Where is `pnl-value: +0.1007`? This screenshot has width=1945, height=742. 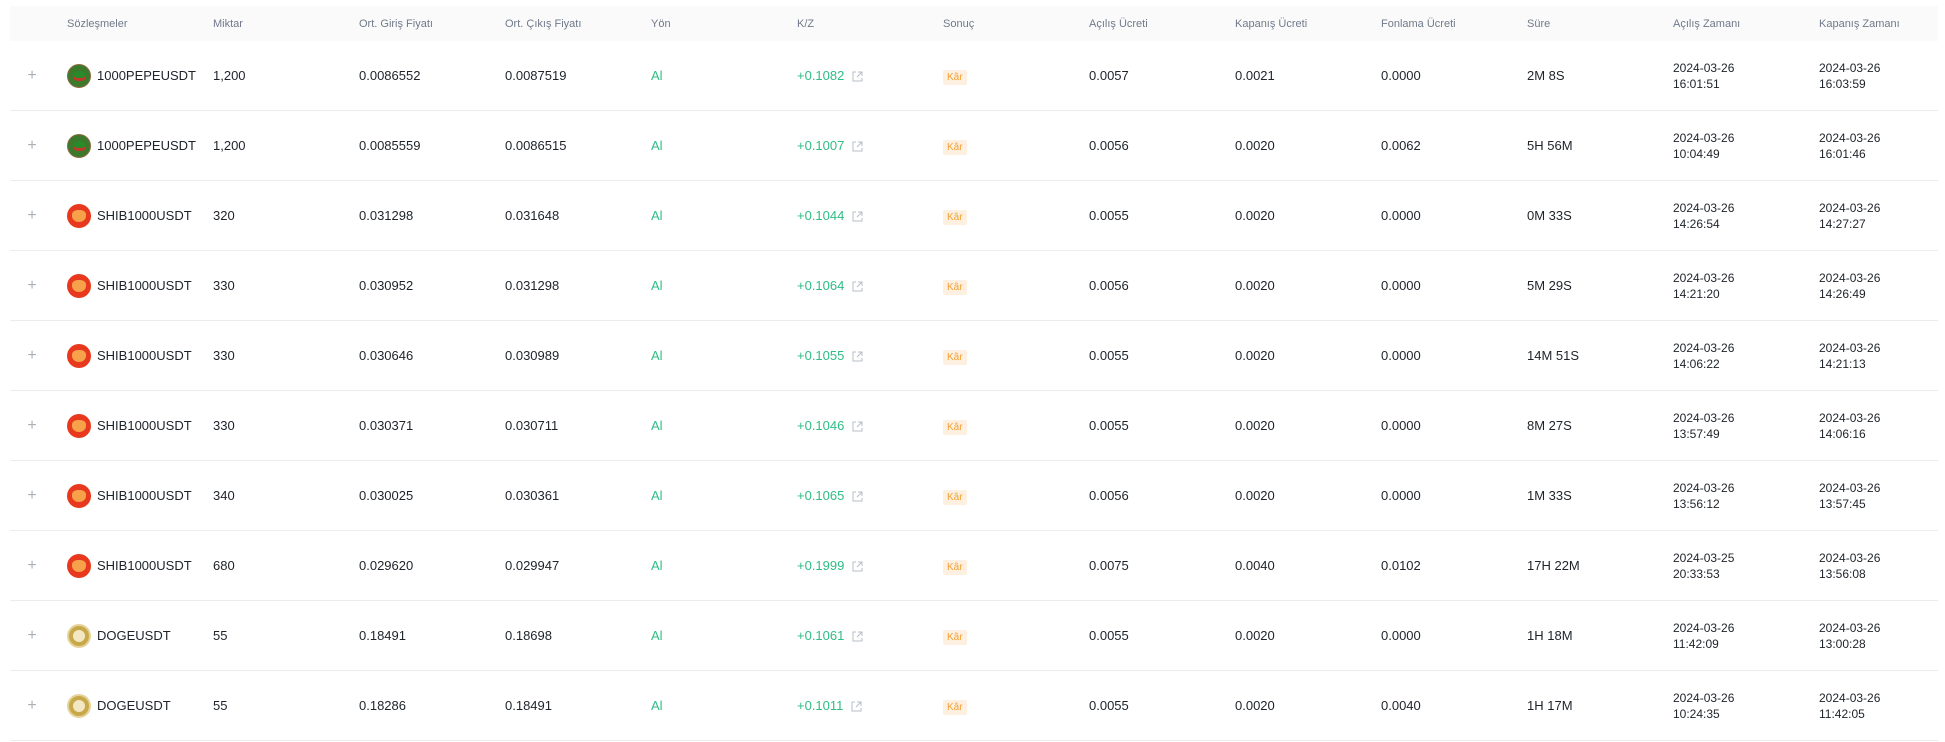
pnl-value: +0.1007 is located at coordinates (821, 145).